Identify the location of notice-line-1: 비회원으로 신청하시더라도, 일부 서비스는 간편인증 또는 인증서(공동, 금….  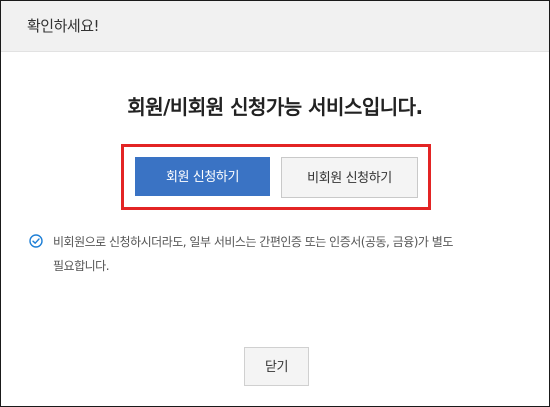
(253, 242).